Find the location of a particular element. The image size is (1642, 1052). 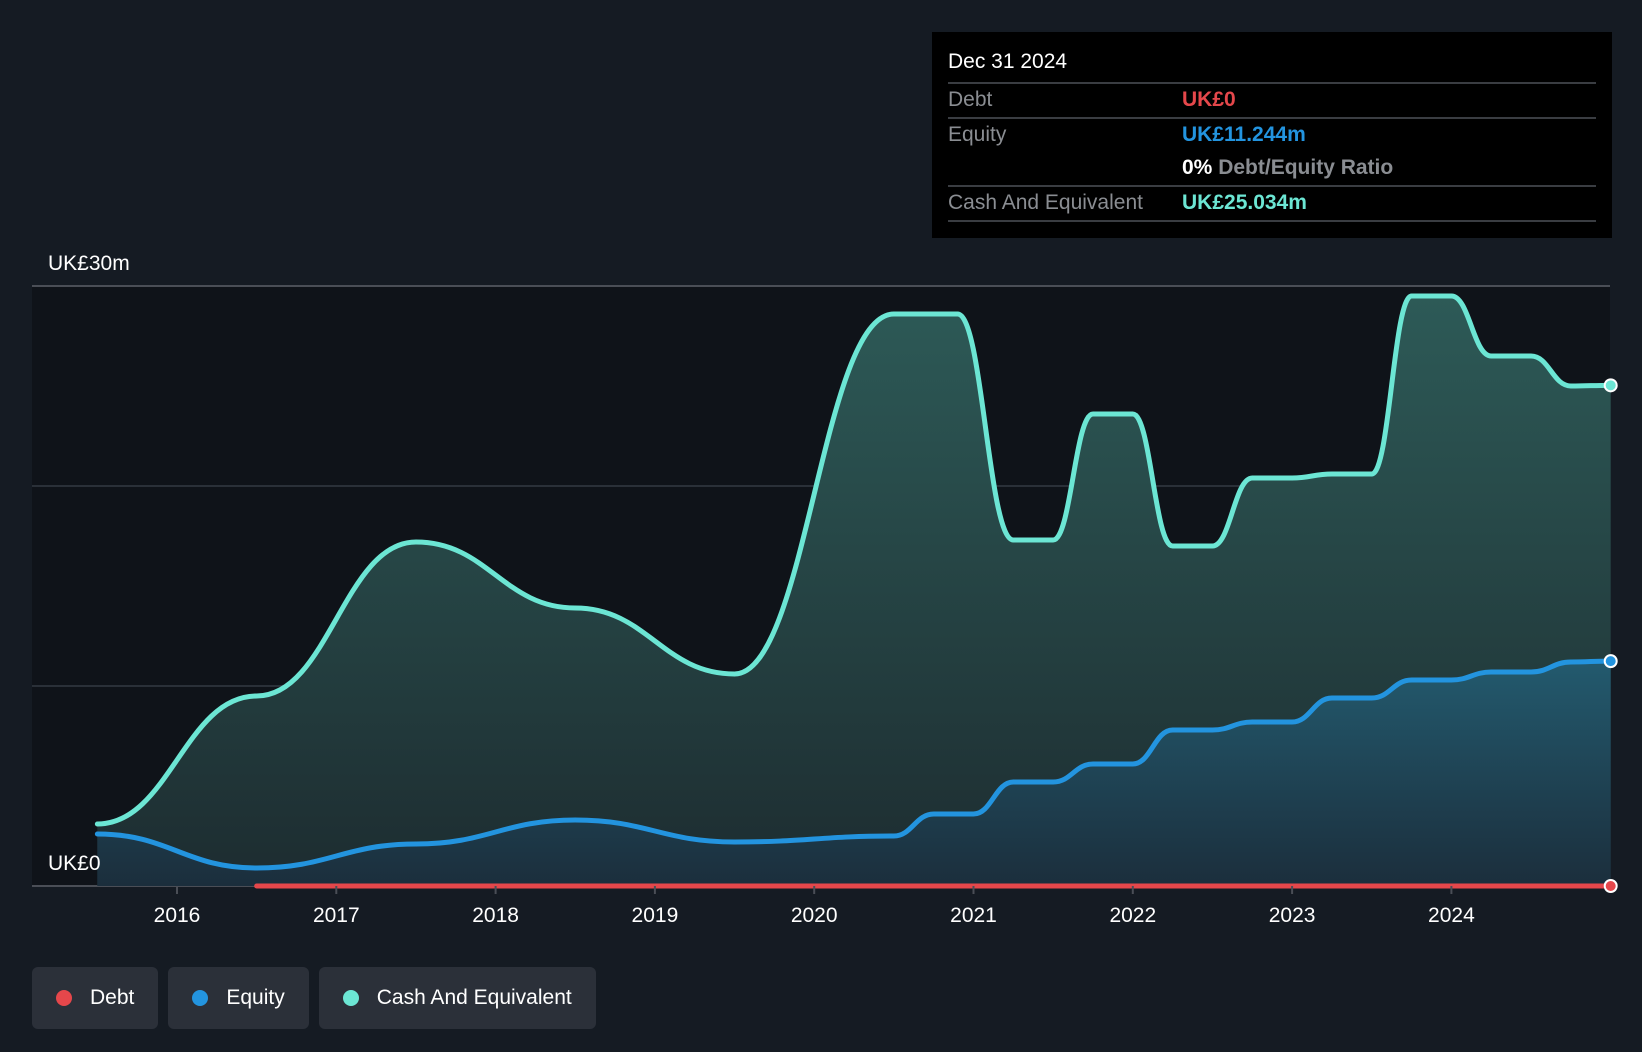

tooltip-ratio-label is located at coordinates (1065, 168).